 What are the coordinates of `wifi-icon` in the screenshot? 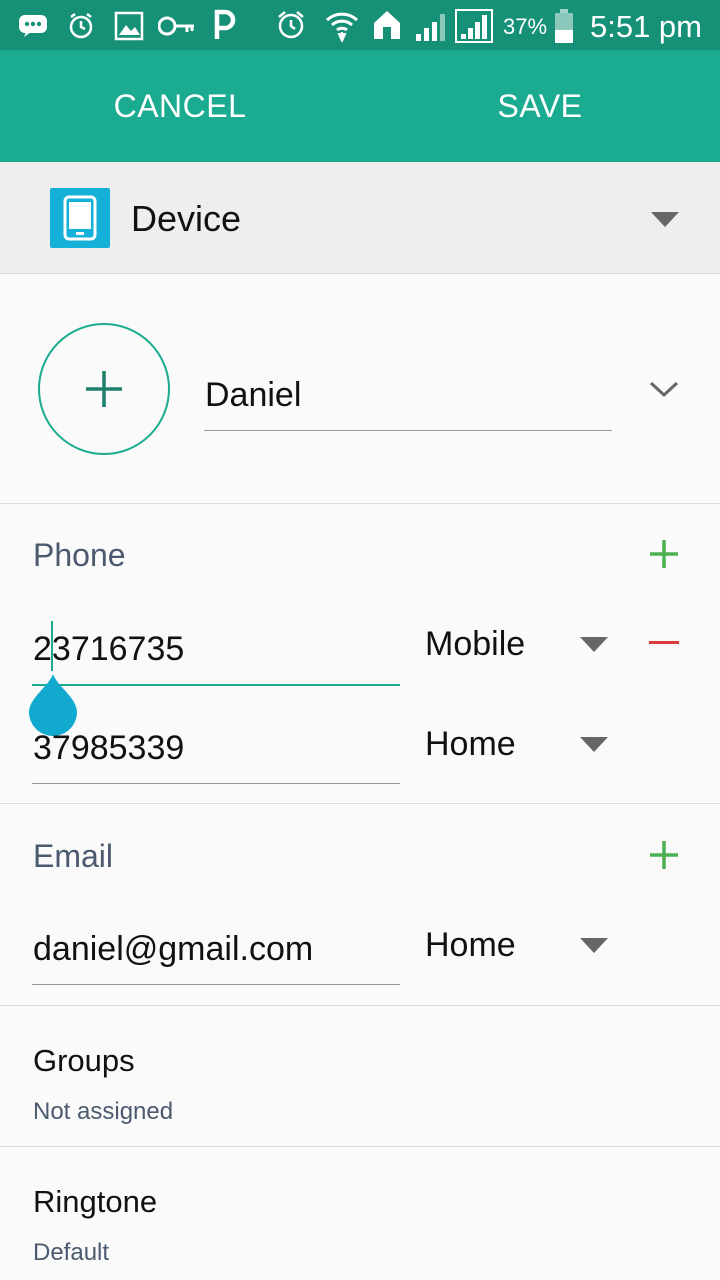 It's located at (342, 27).